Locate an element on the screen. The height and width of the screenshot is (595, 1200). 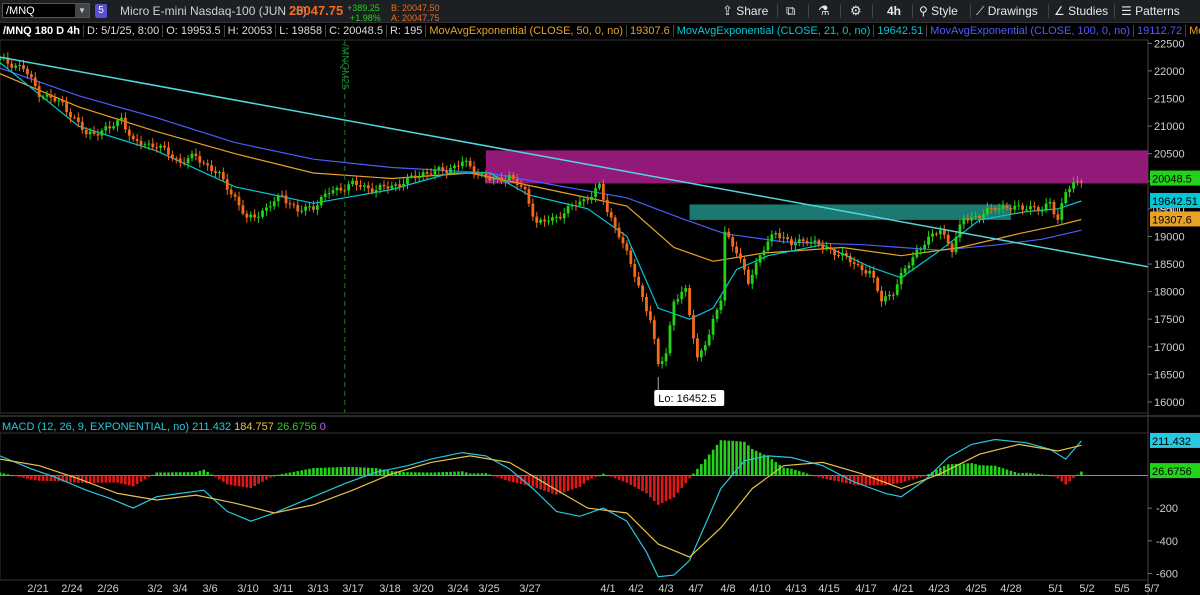
x-tick-label: 4/8 is located at coordinates (727, 589).